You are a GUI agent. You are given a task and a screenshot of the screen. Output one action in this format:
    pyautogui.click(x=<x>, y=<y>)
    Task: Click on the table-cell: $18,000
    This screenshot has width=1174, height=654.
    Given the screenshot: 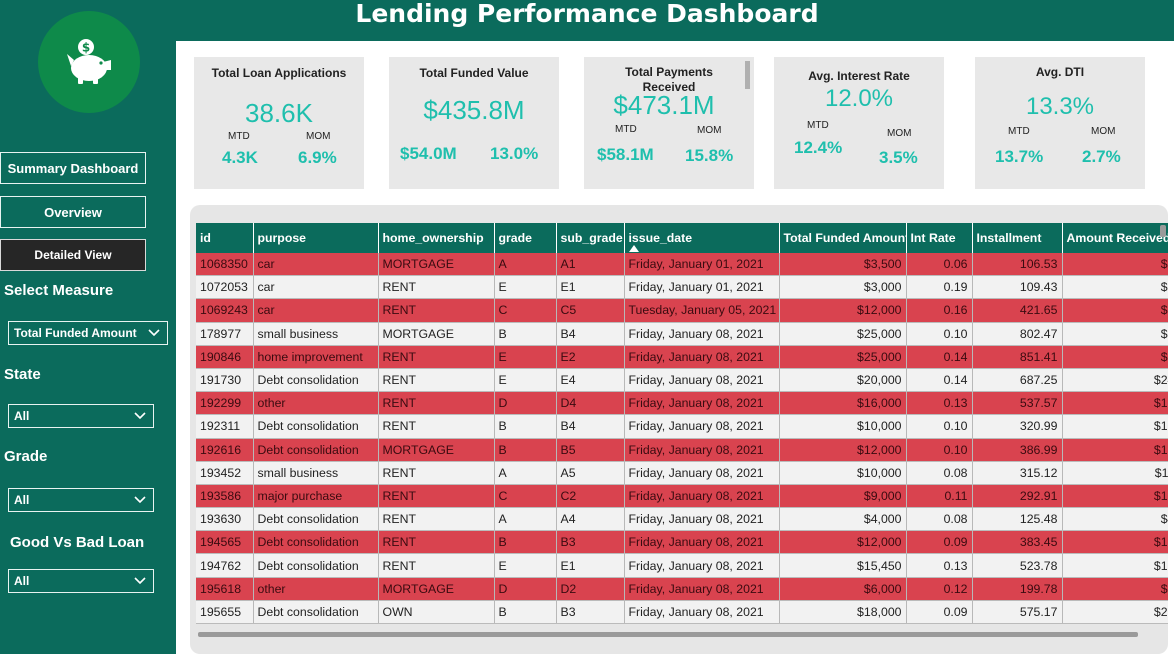 What is the action you would take?
    pyautogui.click(x=843, y=612)
    